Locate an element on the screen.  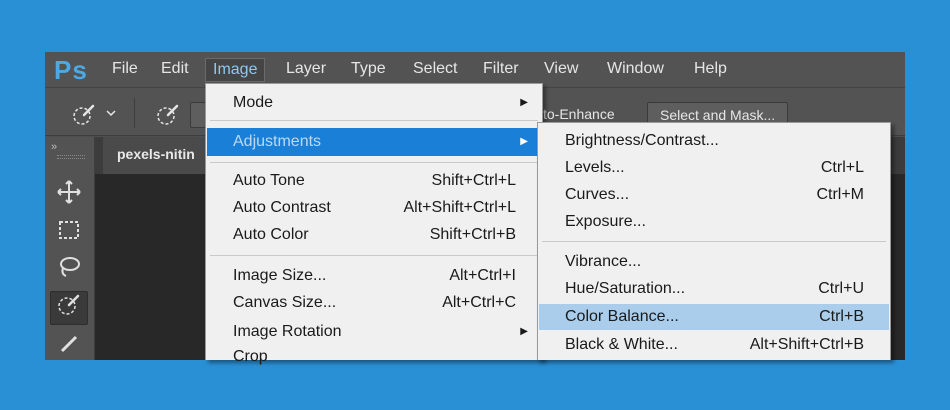
menu-item-shortcut: Ctrl+U is located at coordinates (841, 288).